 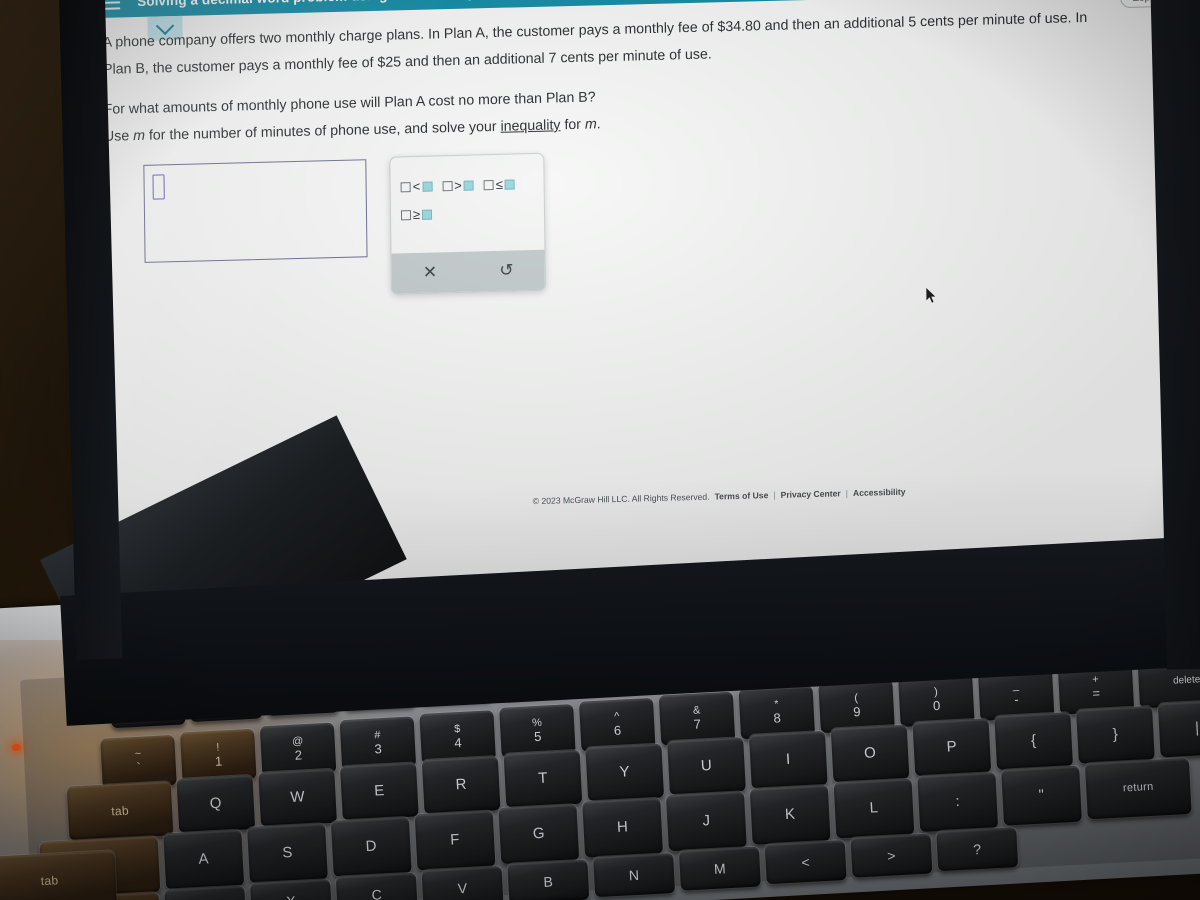 I want to click on key-glyph: N, so click(x=634, y=875).